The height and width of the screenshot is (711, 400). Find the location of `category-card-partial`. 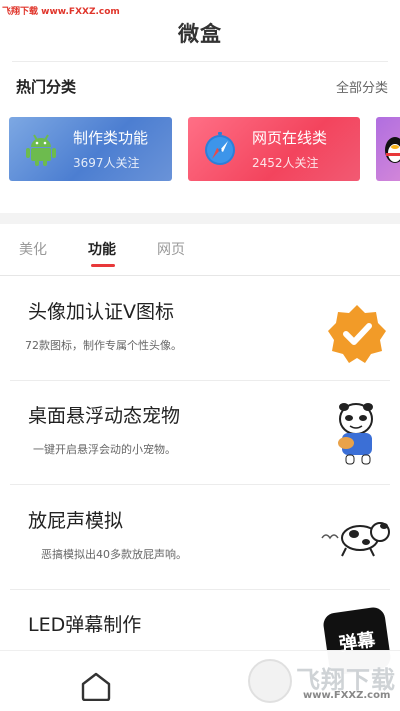

category-card-partial is located at coordinates (388, 149).